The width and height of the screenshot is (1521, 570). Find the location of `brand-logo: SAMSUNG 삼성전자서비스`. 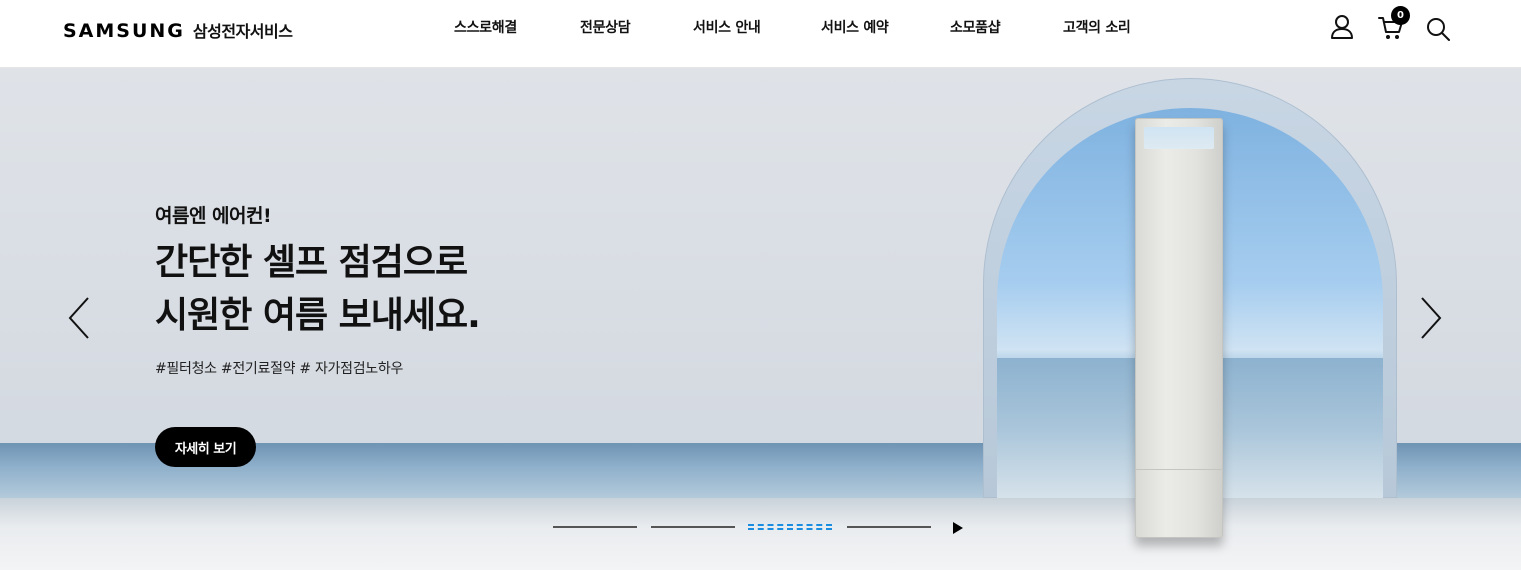

brand-logo: SAMSUNG 삼성전자서비스 is located at coordinates (178, 30).